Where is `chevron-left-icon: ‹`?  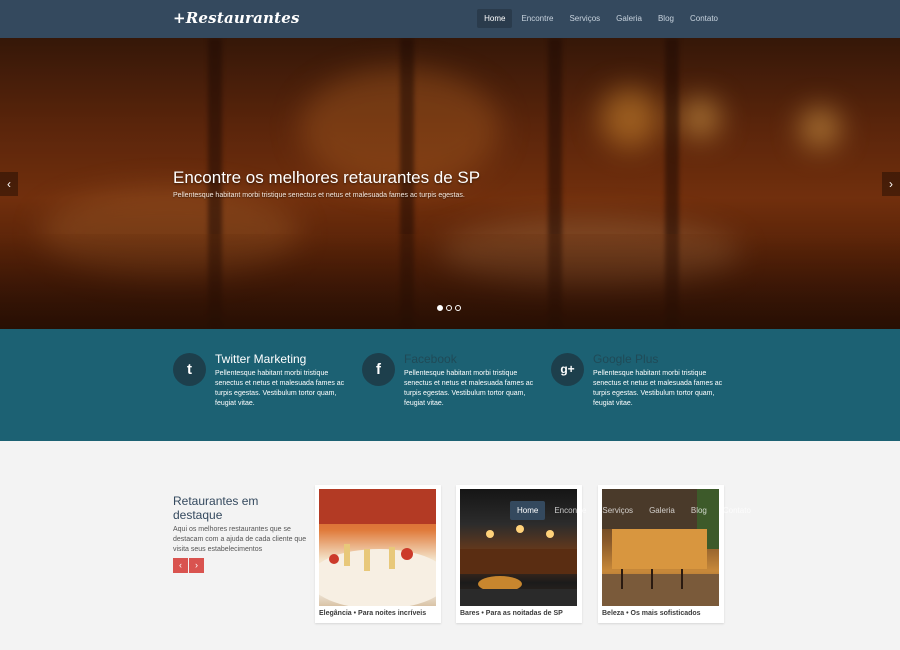 chevron-left-icon: ‹ is located at coordinates (9, 184).